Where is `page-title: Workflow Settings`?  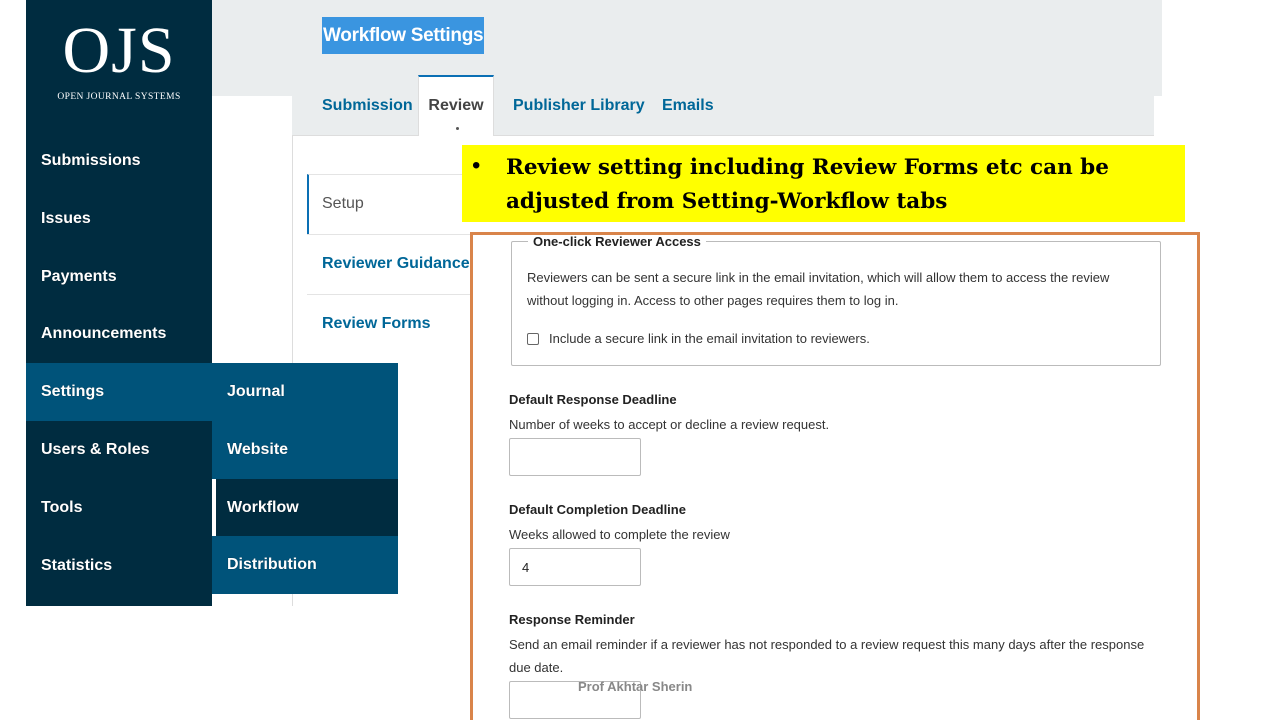 page-title: Workflow Settings is located at coordinates (403, 35).